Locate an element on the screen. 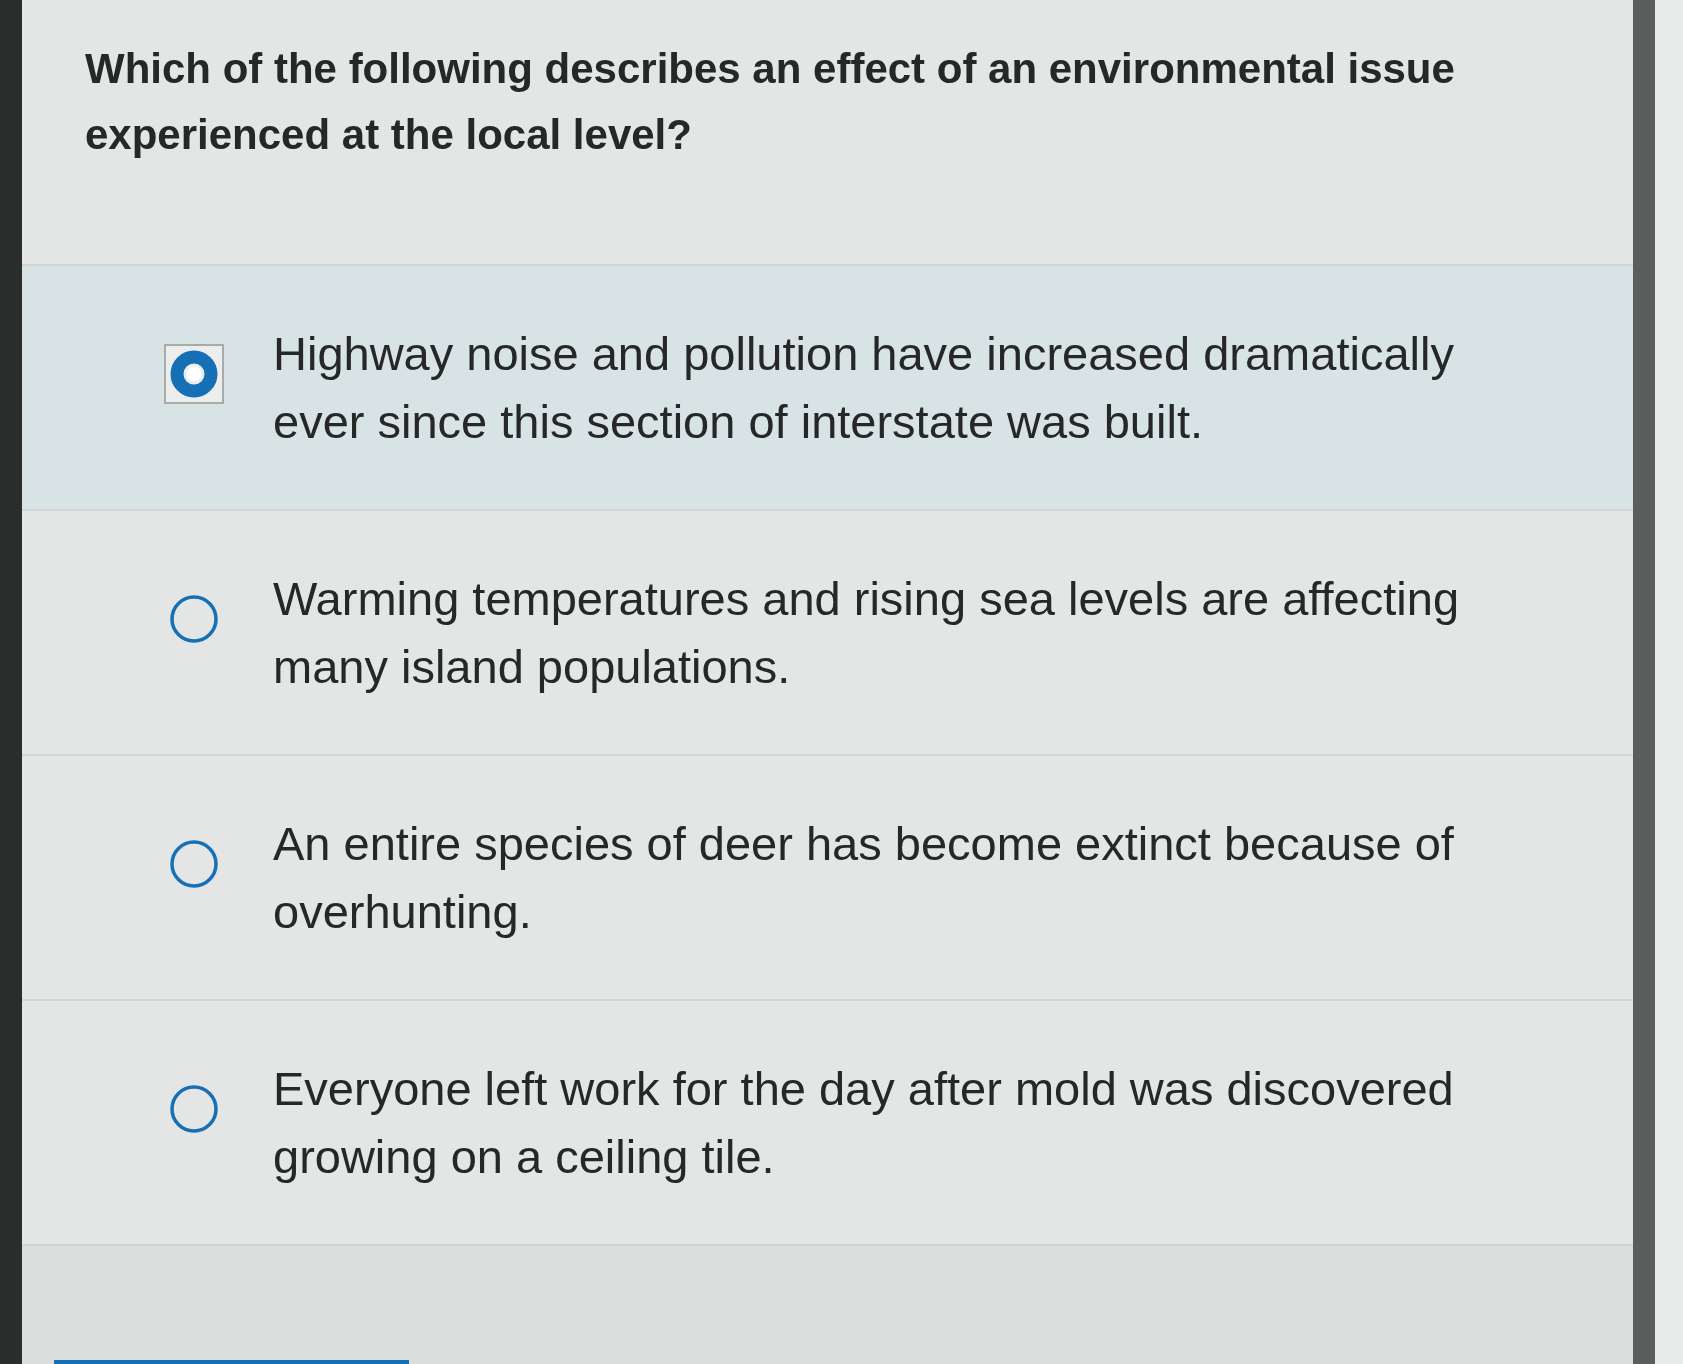  option-text: Warming temperatures and rising sea levels are affecting many island populations. is located at coordinates (866, 633).